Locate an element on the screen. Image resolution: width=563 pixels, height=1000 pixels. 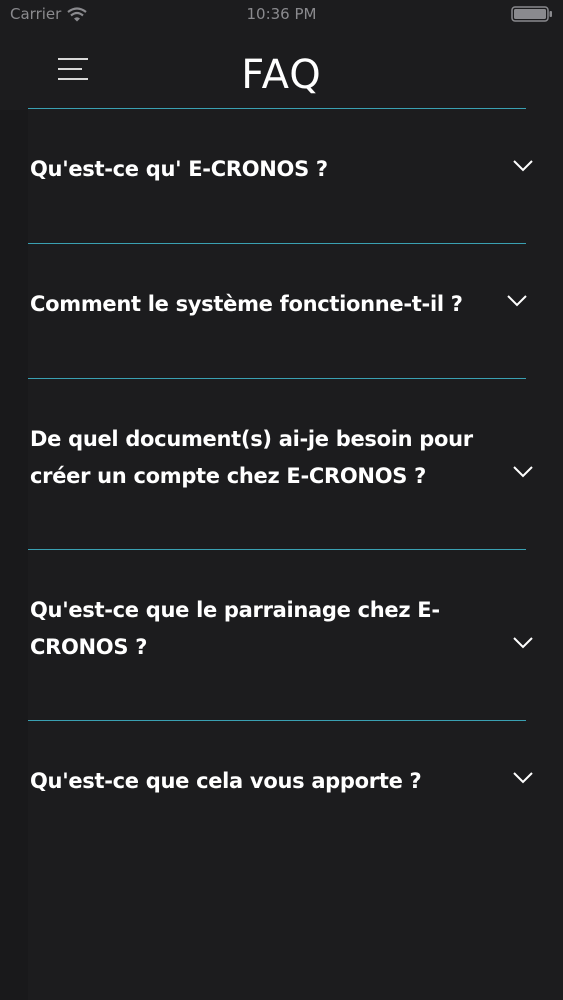
faq-item-how-it-works: Comment le système fonctionne-t-il ? is located at coordinates (281, 311).